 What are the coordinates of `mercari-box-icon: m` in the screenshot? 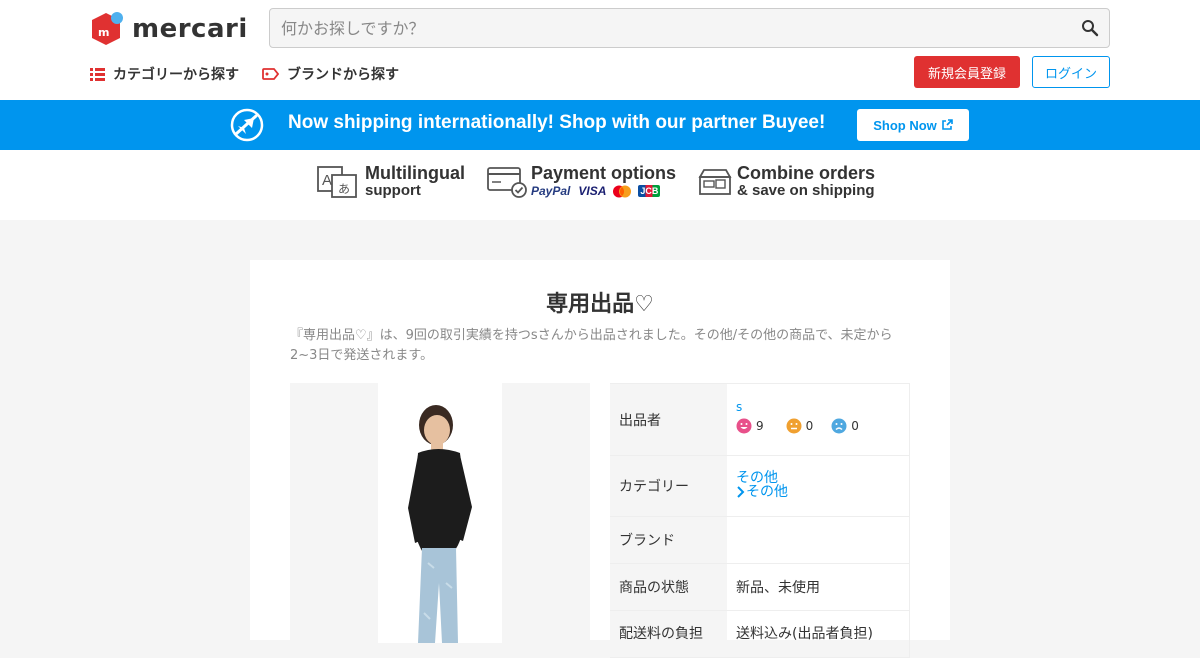 It's located at (107, 28).